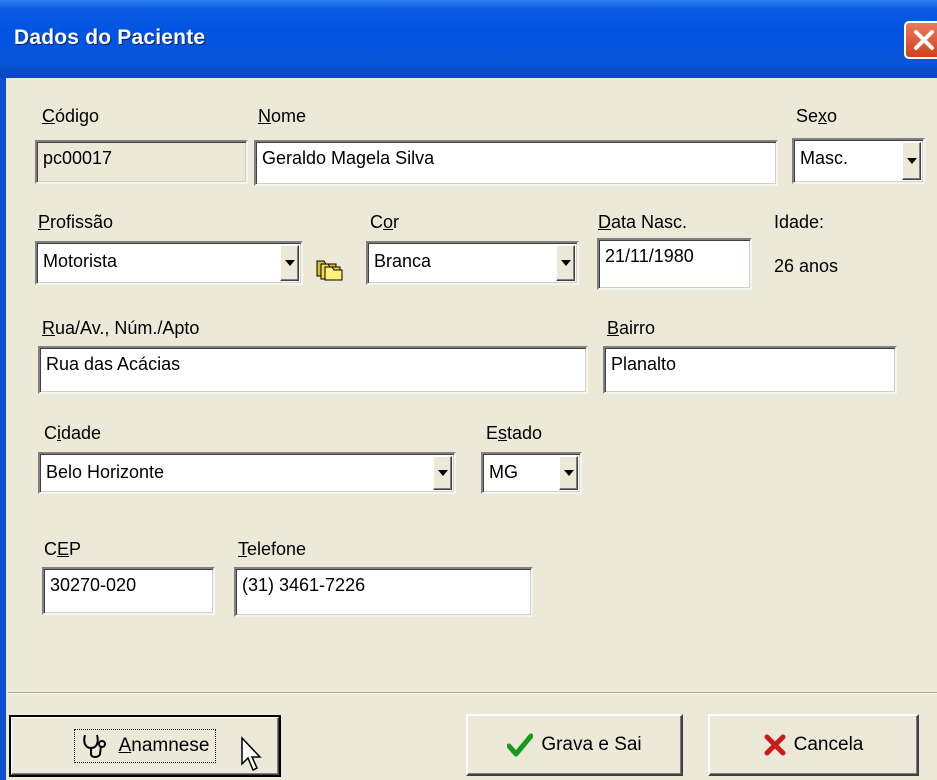  Describe the element at coordinates (128, 591) in the screenshot. I see `cep-field: 30270-020` at that location.